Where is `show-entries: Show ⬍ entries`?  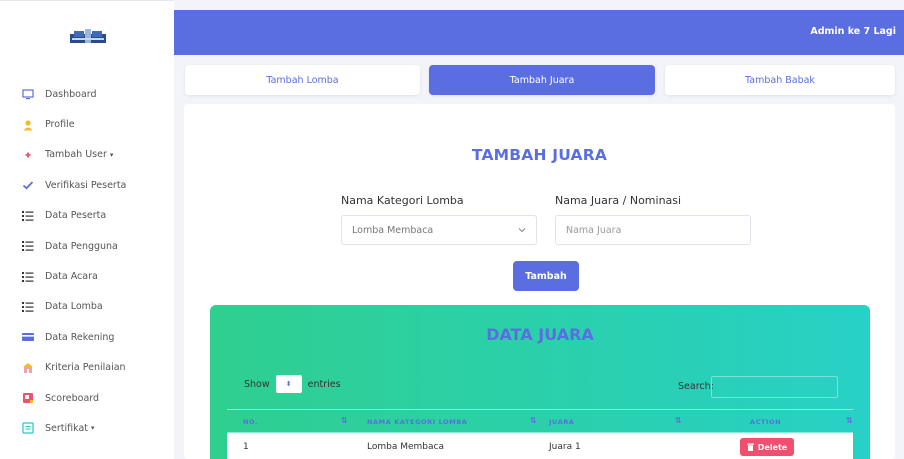
show-entries: Show ⬍ entries is located at coordinates (292, 384).